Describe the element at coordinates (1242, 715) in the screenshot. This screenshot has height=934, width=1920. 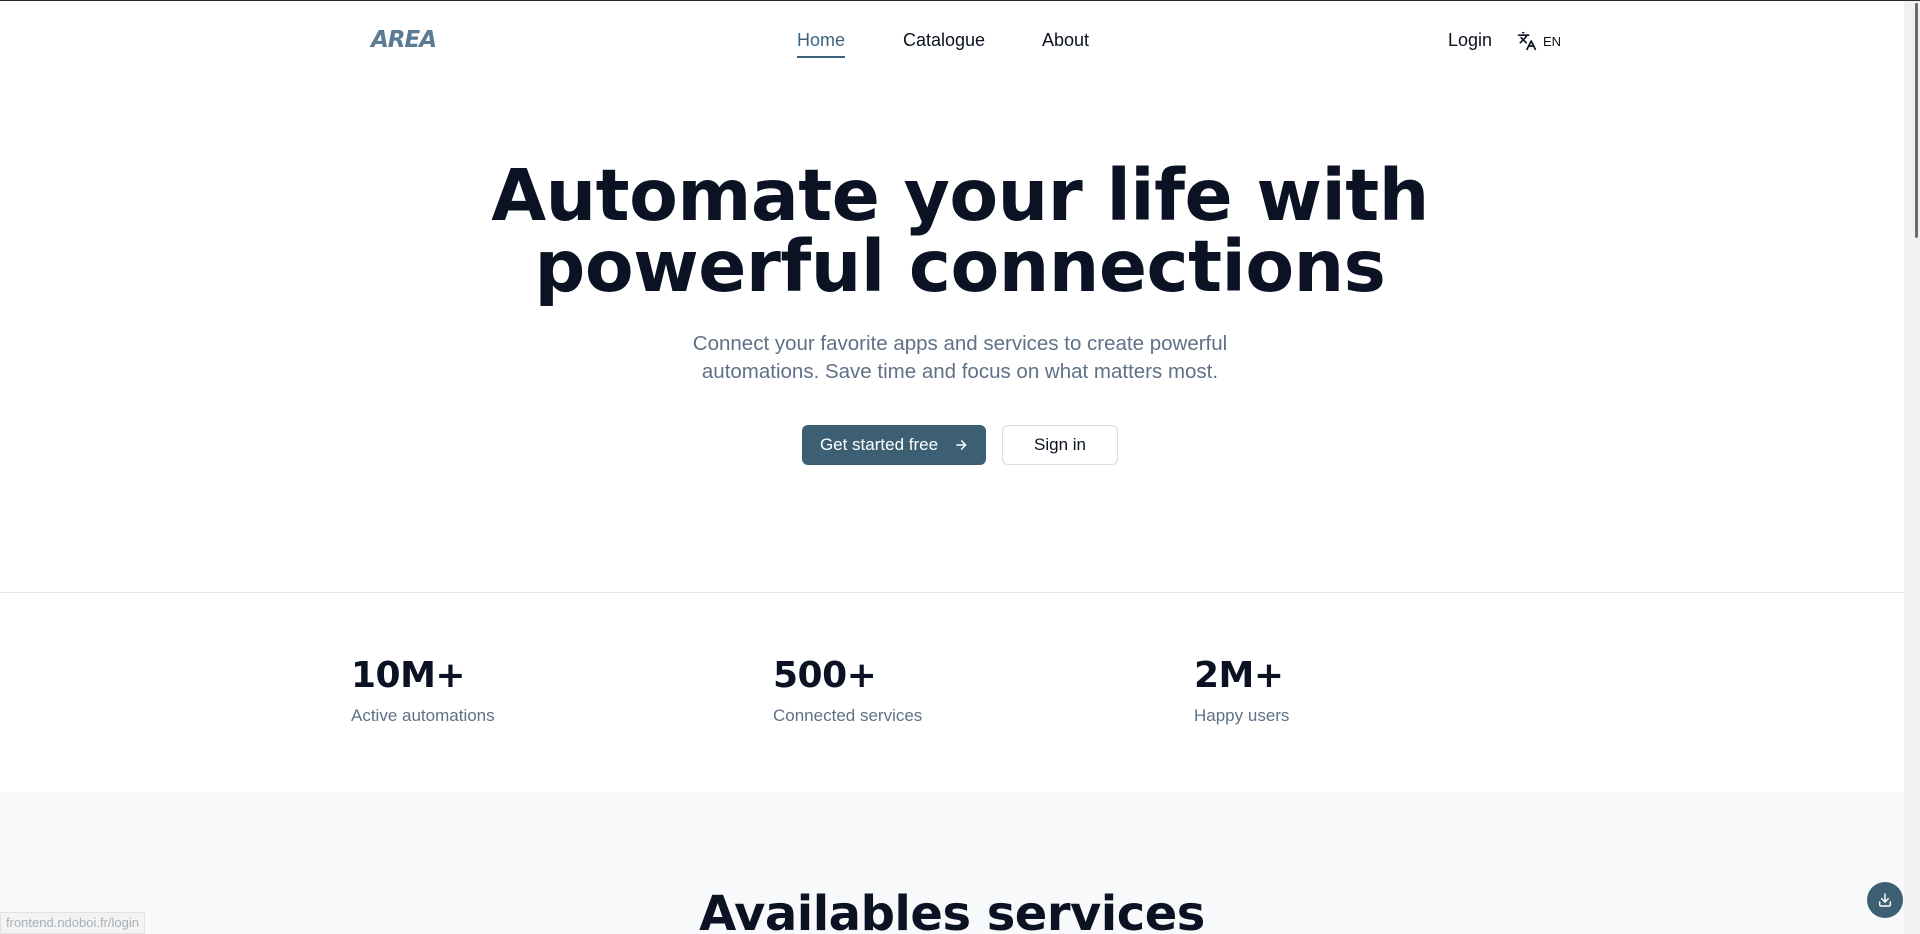
I see `stat-label: Happy users` at that location.